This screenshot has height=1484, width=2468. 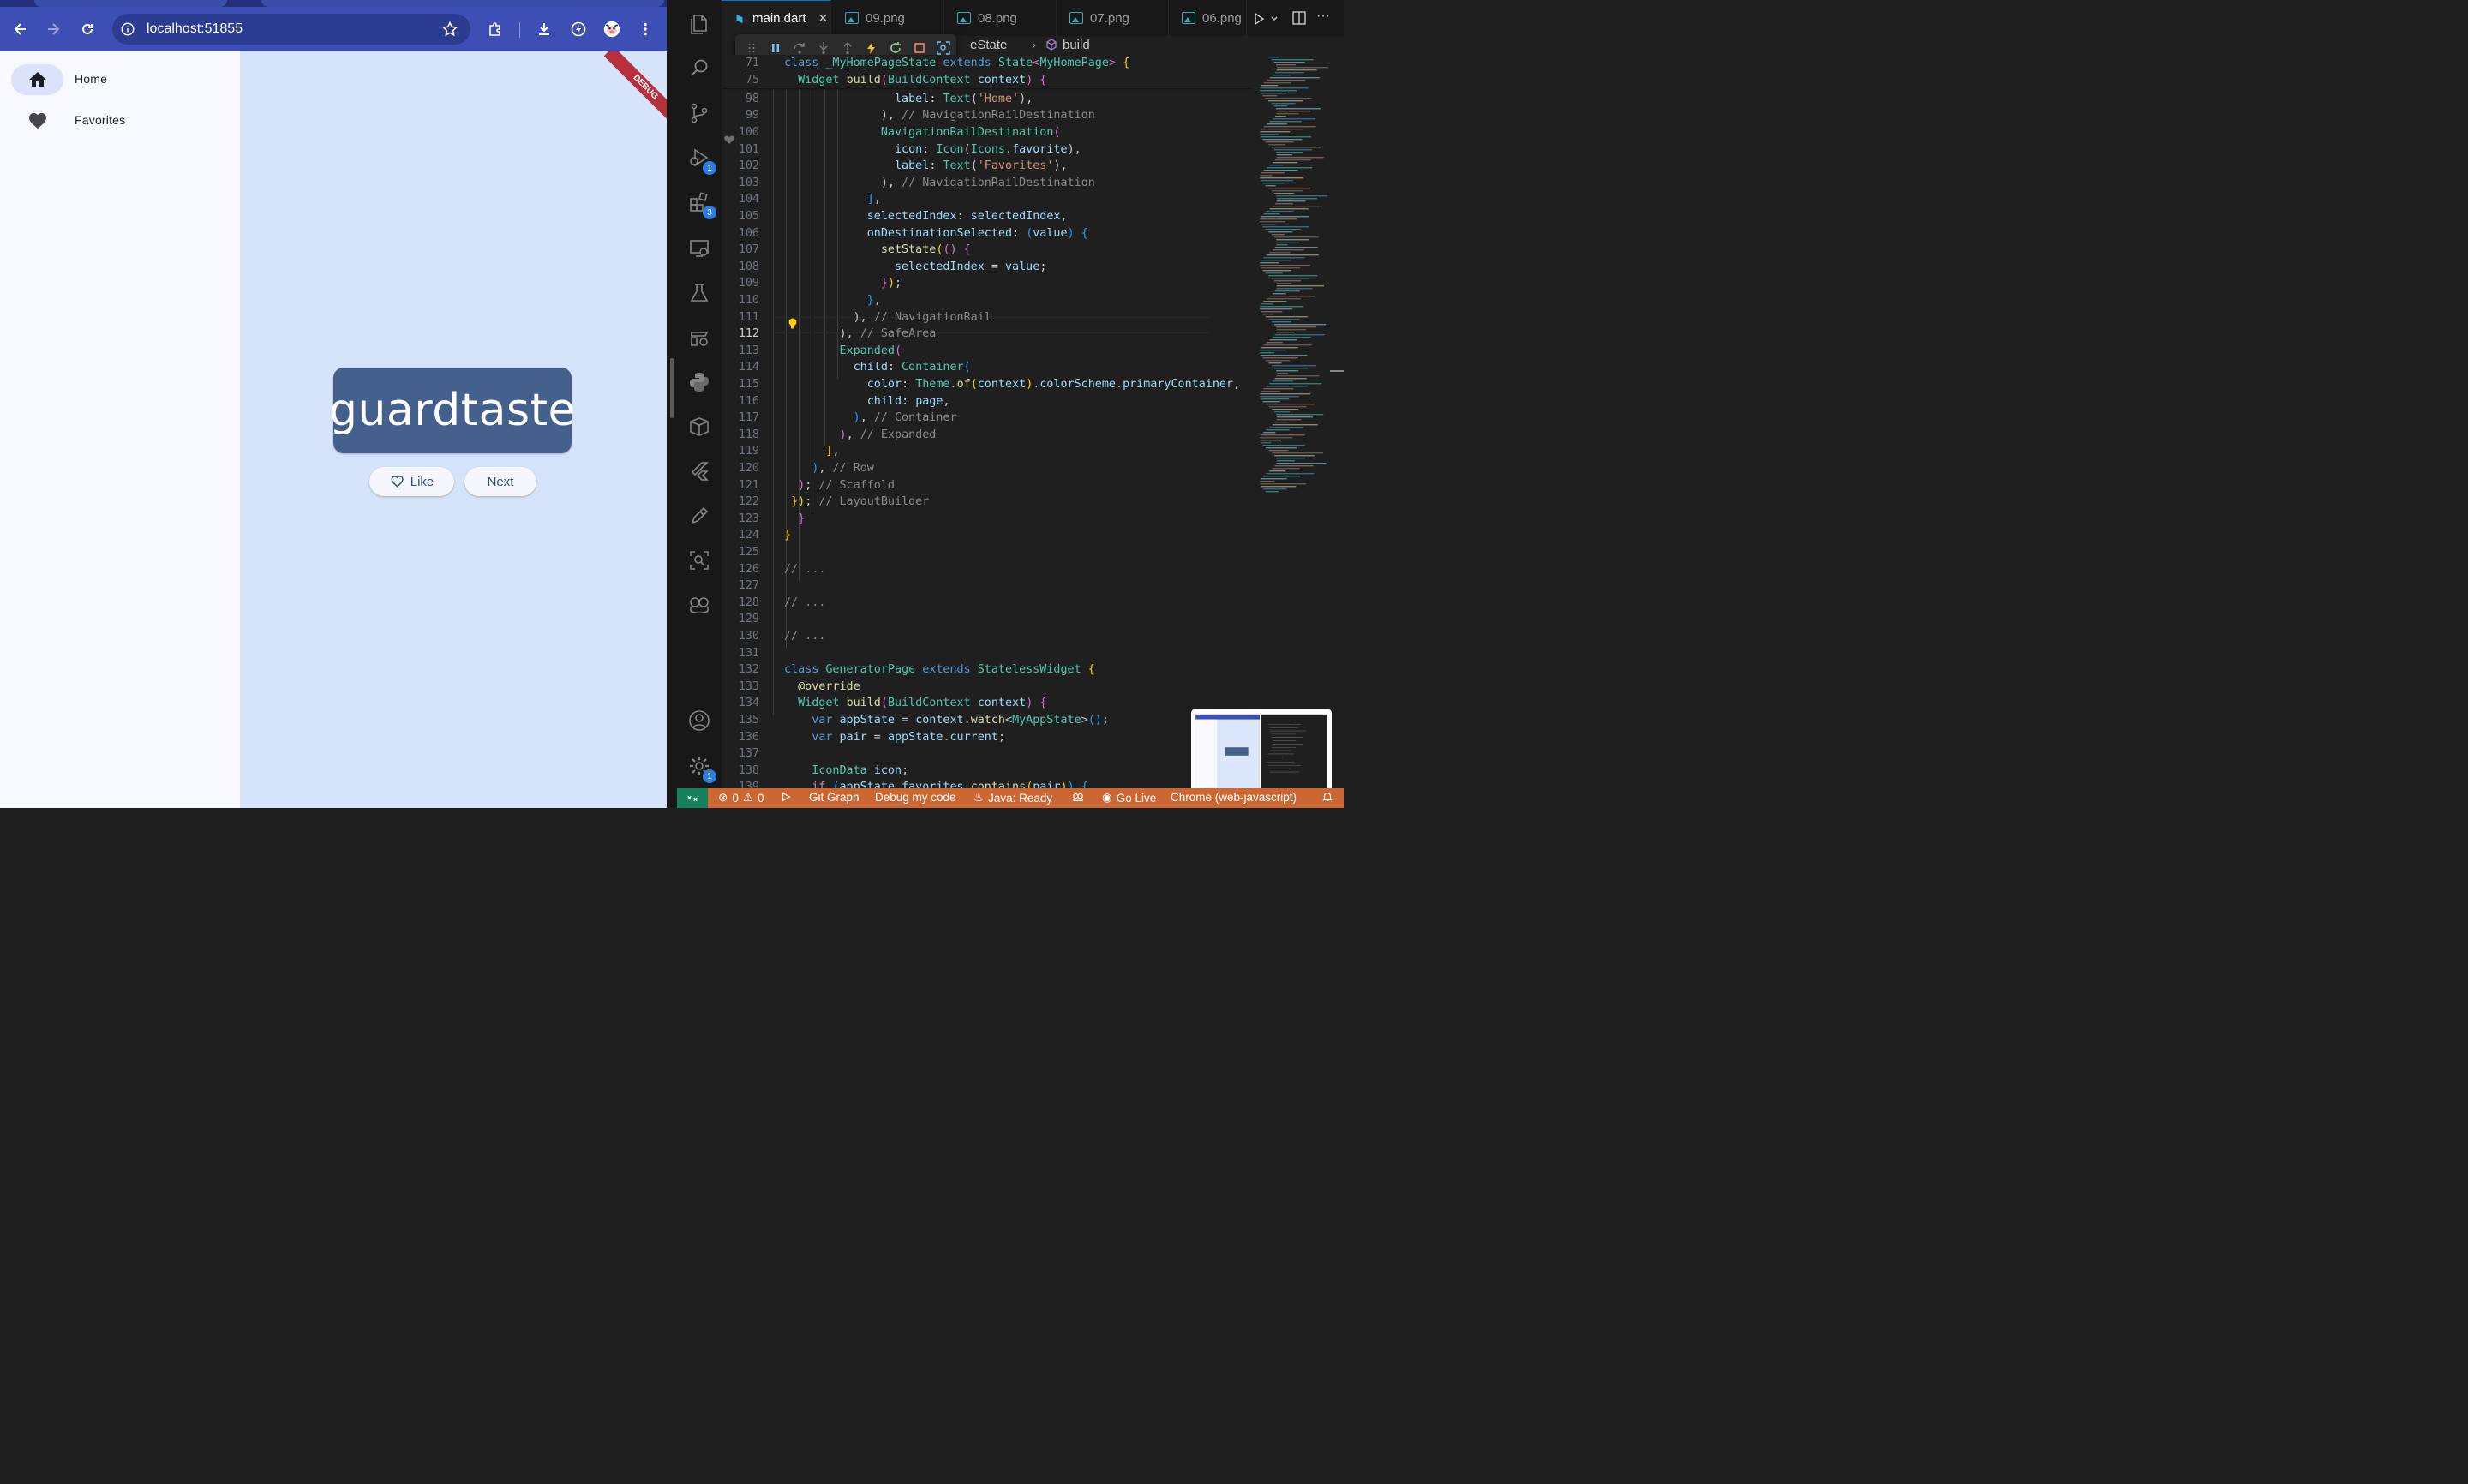 I want to click on line-number: 116, so click(x=740, y=401).